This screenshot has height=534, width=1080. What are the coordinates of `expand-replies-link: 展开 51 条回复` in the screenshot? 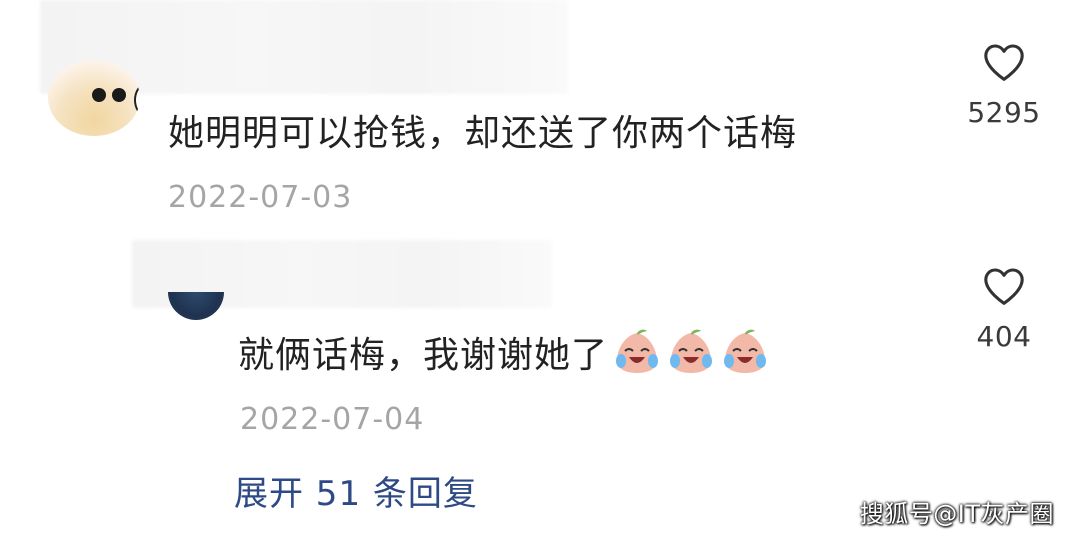 It's located at (356, 490).